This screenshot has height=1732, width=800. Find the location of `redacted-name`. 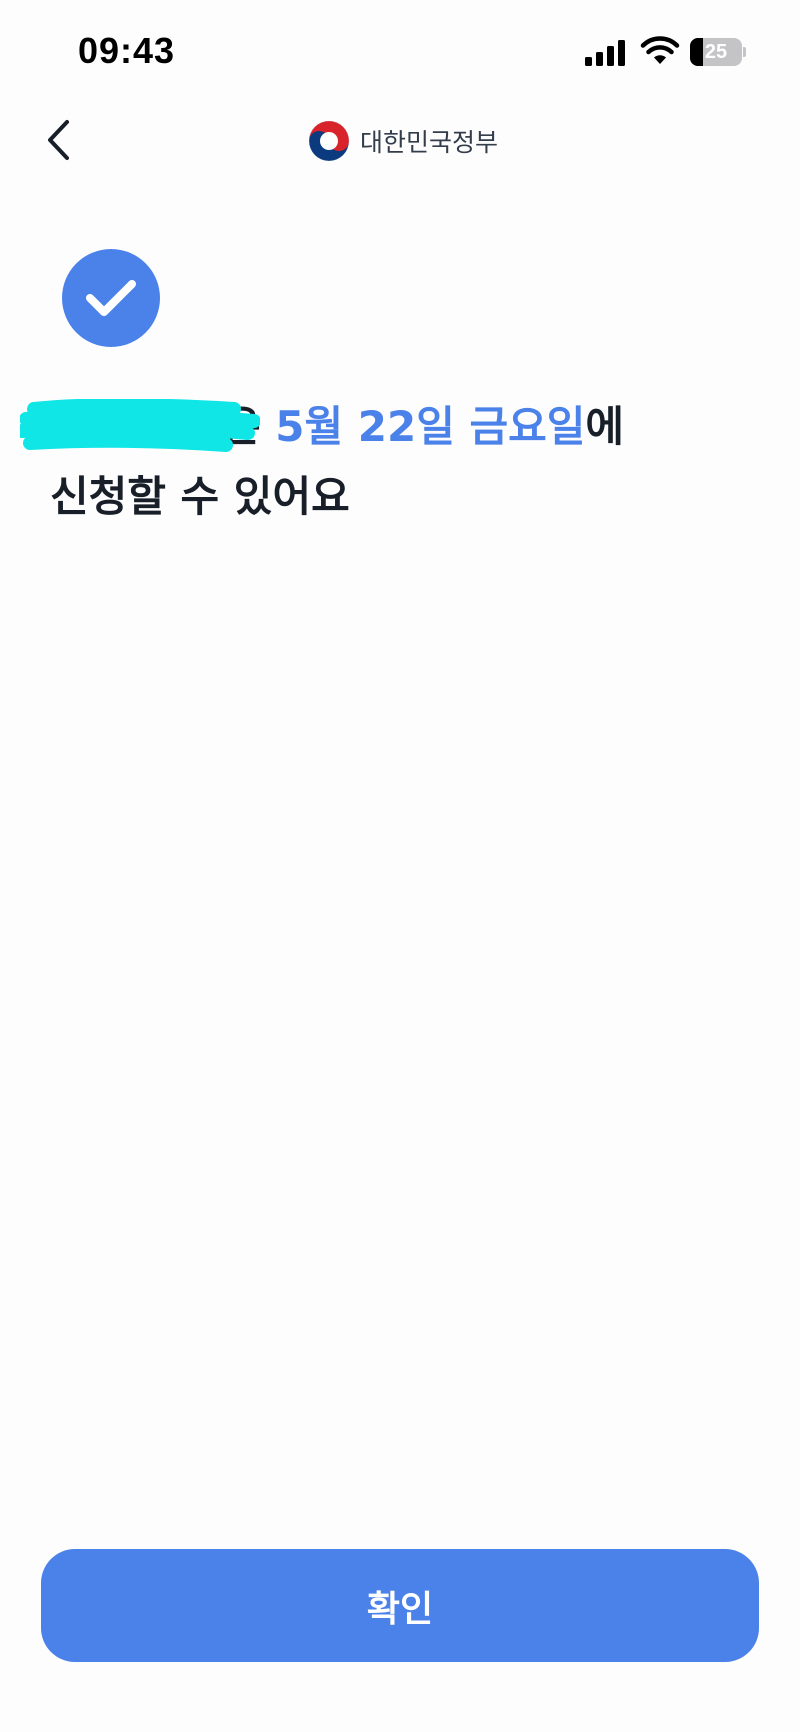

redacted-name is located at coordinates (140, 425).